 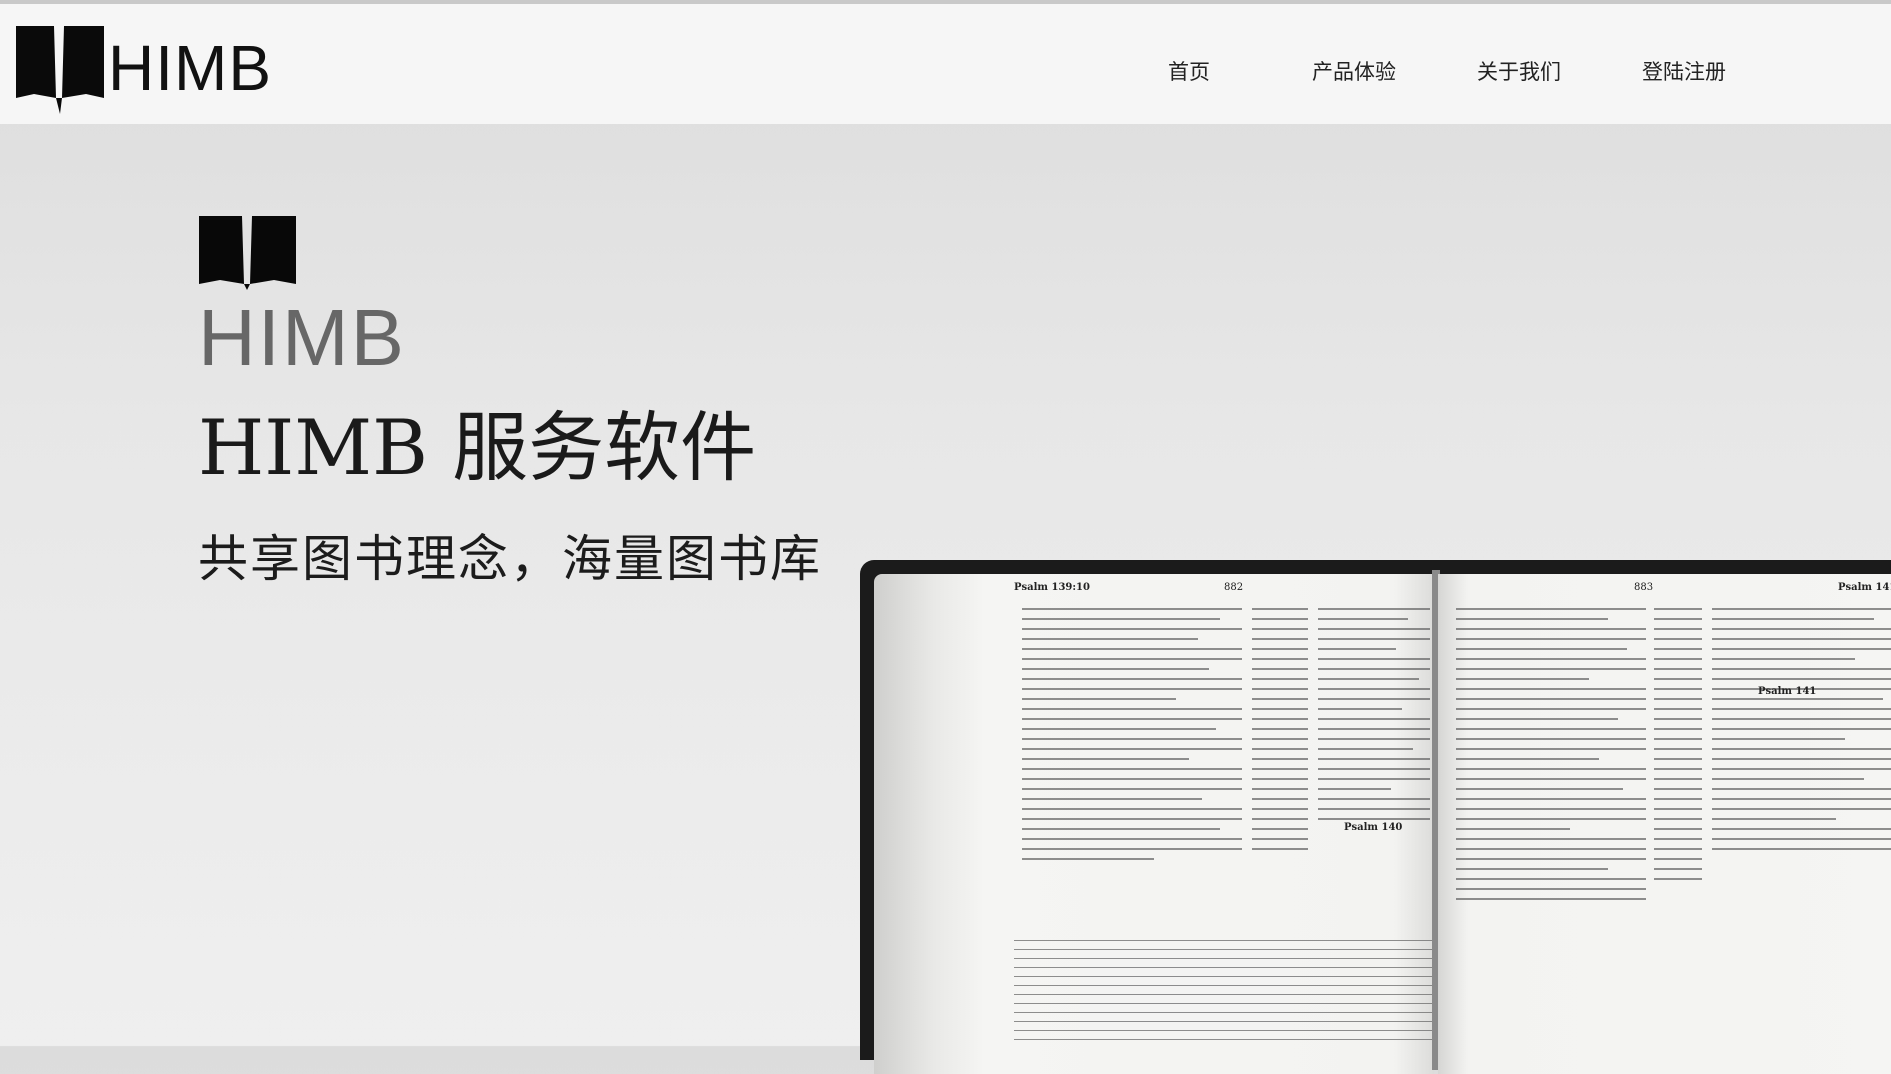 What do you see at coordinates (1052, 587) in the screenshot?
I see `left-page-header: Psalm 139:10` at bounding box center [1052, 587].